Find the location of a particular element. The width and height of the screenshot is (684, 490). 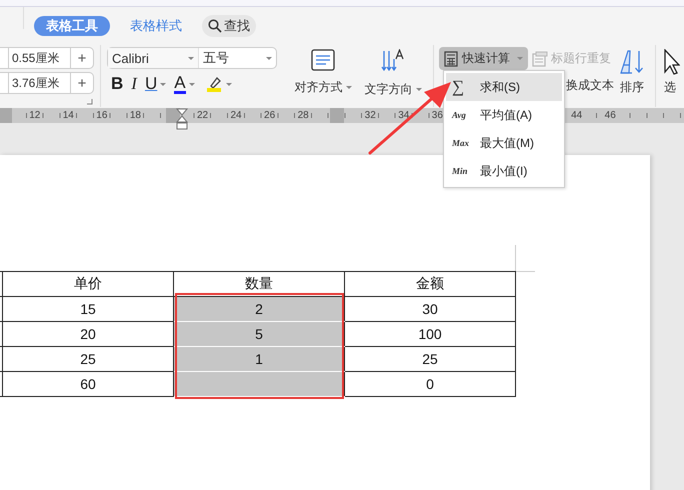

pointer-icon is located at coordinates (672, 62).